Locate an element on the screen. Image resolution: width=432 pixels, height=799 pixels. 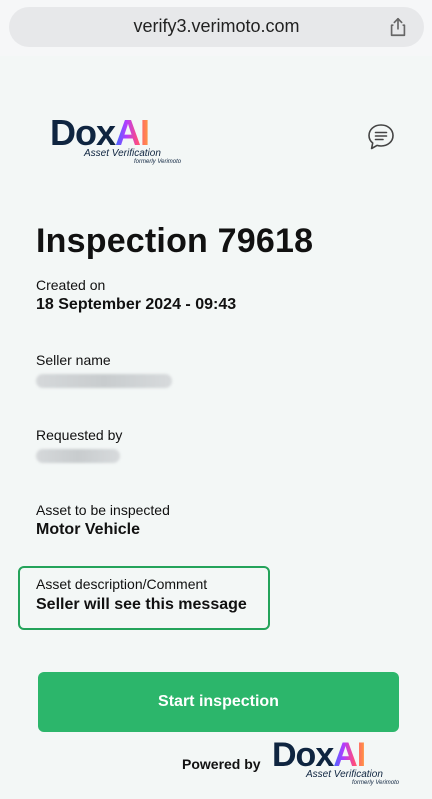
seller-name-redacted is located at coordinates (104, 381).